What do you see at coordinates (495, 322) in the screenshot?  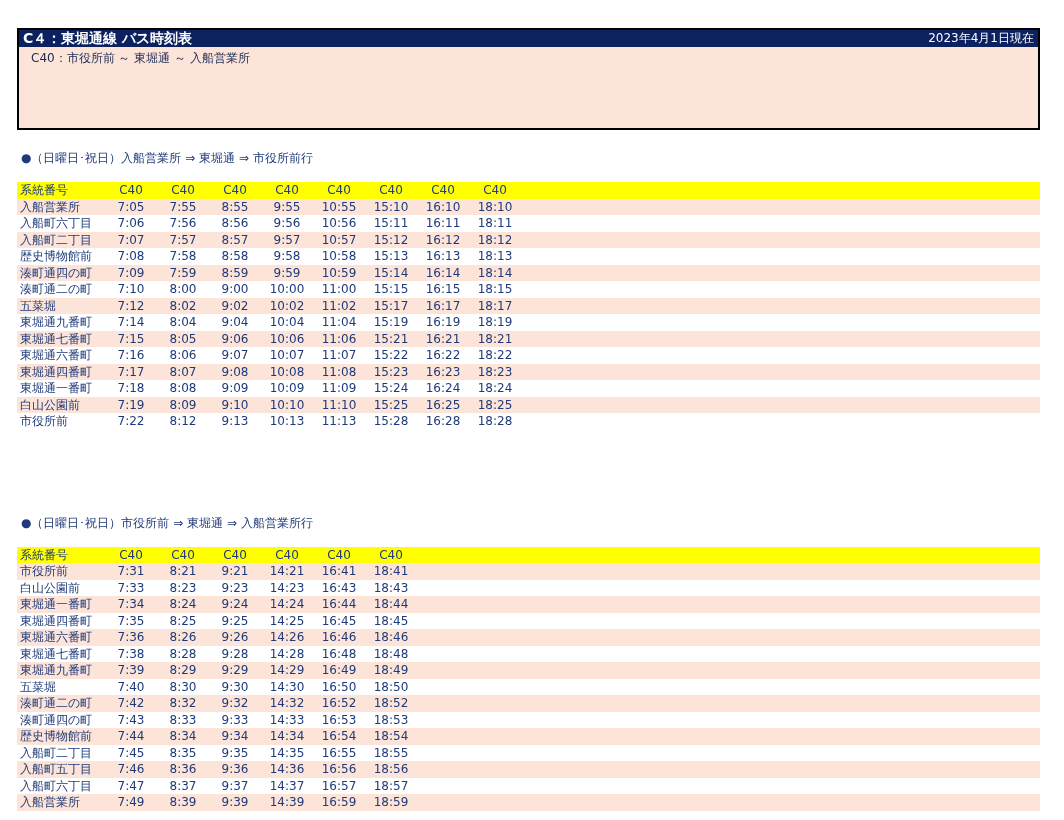 I see `departure-time: 18:19` at bounding box center [495, 322].